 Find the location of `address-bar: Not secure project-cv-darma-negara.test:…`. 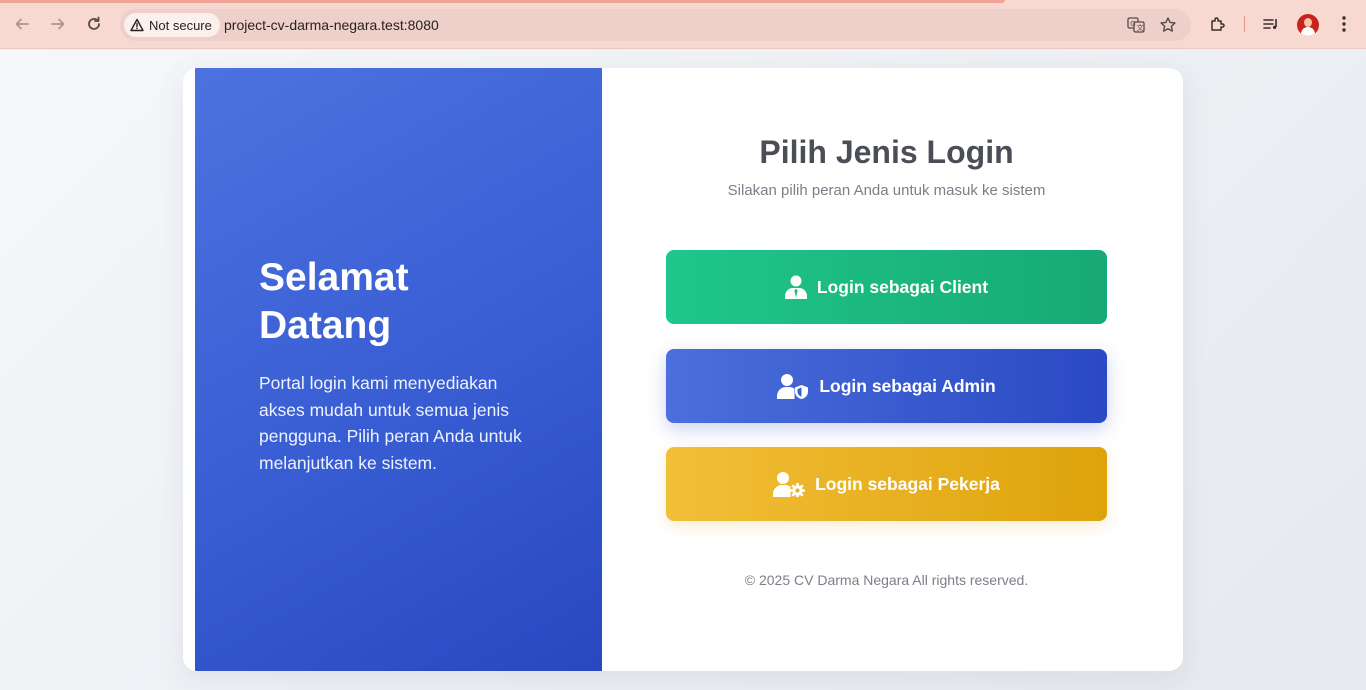

address-bar: Not secure project-cv-darma-negara.test:… is located at coordinates (655, 25).